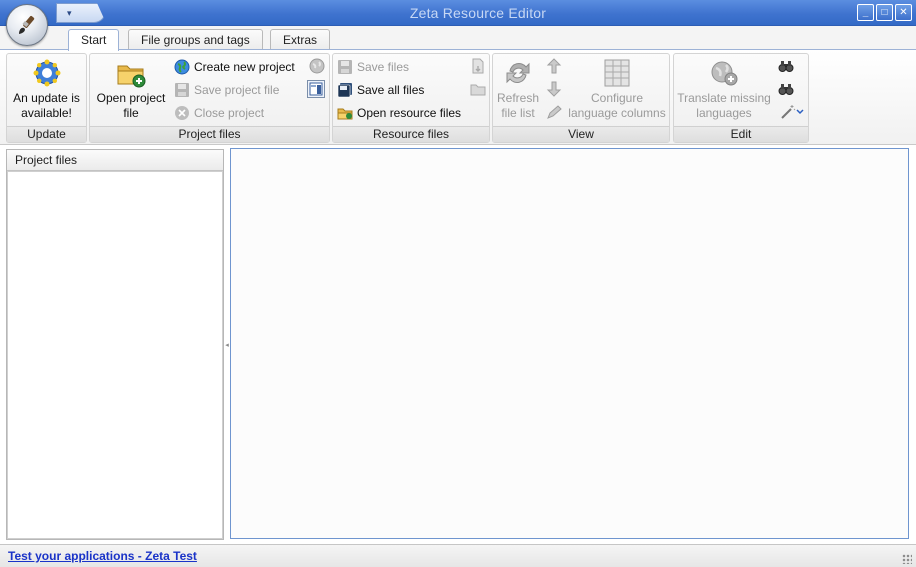  I want to click on tab-start: Start, so click(94, 40).